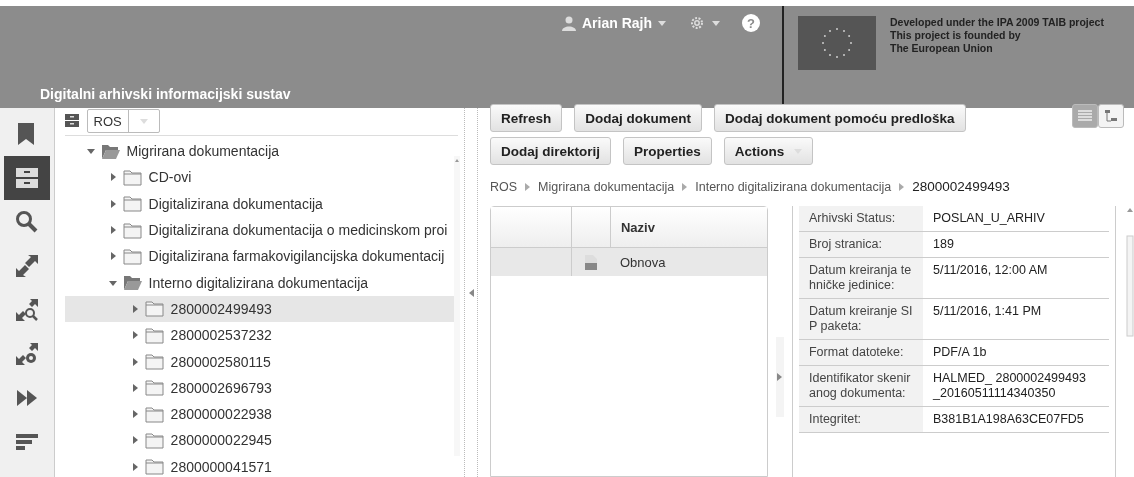  Describe the element at coordinates (667, 151) in the screenshot. I see `toolbar-button: Properties` at that location.